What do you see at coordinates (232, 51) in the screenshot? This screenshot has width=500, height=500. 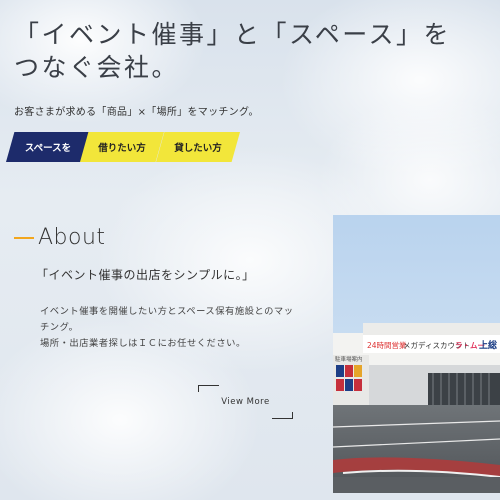 I see `hero-title: 「イベント催事」と「スペース」を つなぐ会社。` at bounding box center [232, 51].